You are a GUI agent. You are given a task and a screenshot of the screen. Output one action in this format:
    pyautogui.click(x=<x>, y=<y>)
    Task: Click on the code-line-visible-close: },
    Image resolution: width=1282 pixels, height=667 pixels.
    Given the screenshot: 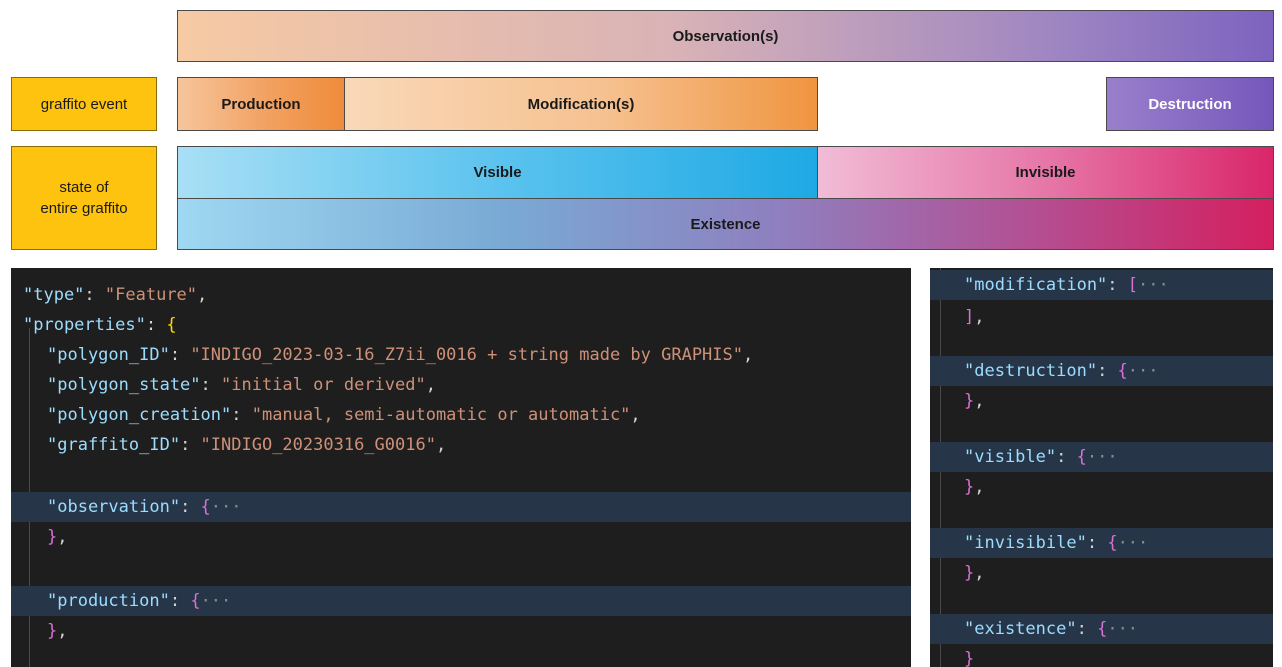 What is the action you would take?
    pyautogui.click(x=1101, y=487)
    